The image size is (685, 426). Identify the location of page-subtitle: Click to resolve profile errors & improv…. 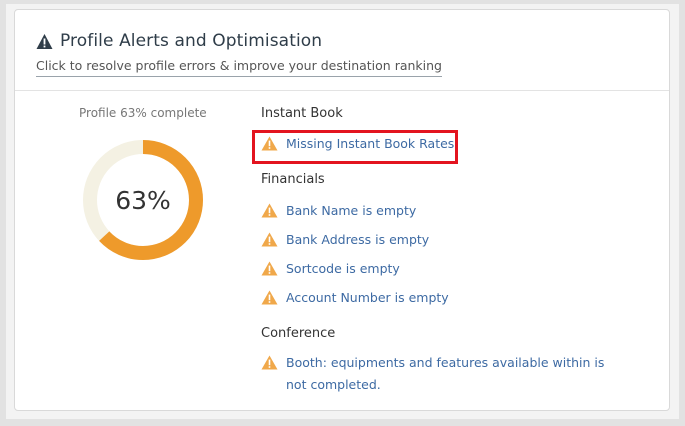
(239, 67).